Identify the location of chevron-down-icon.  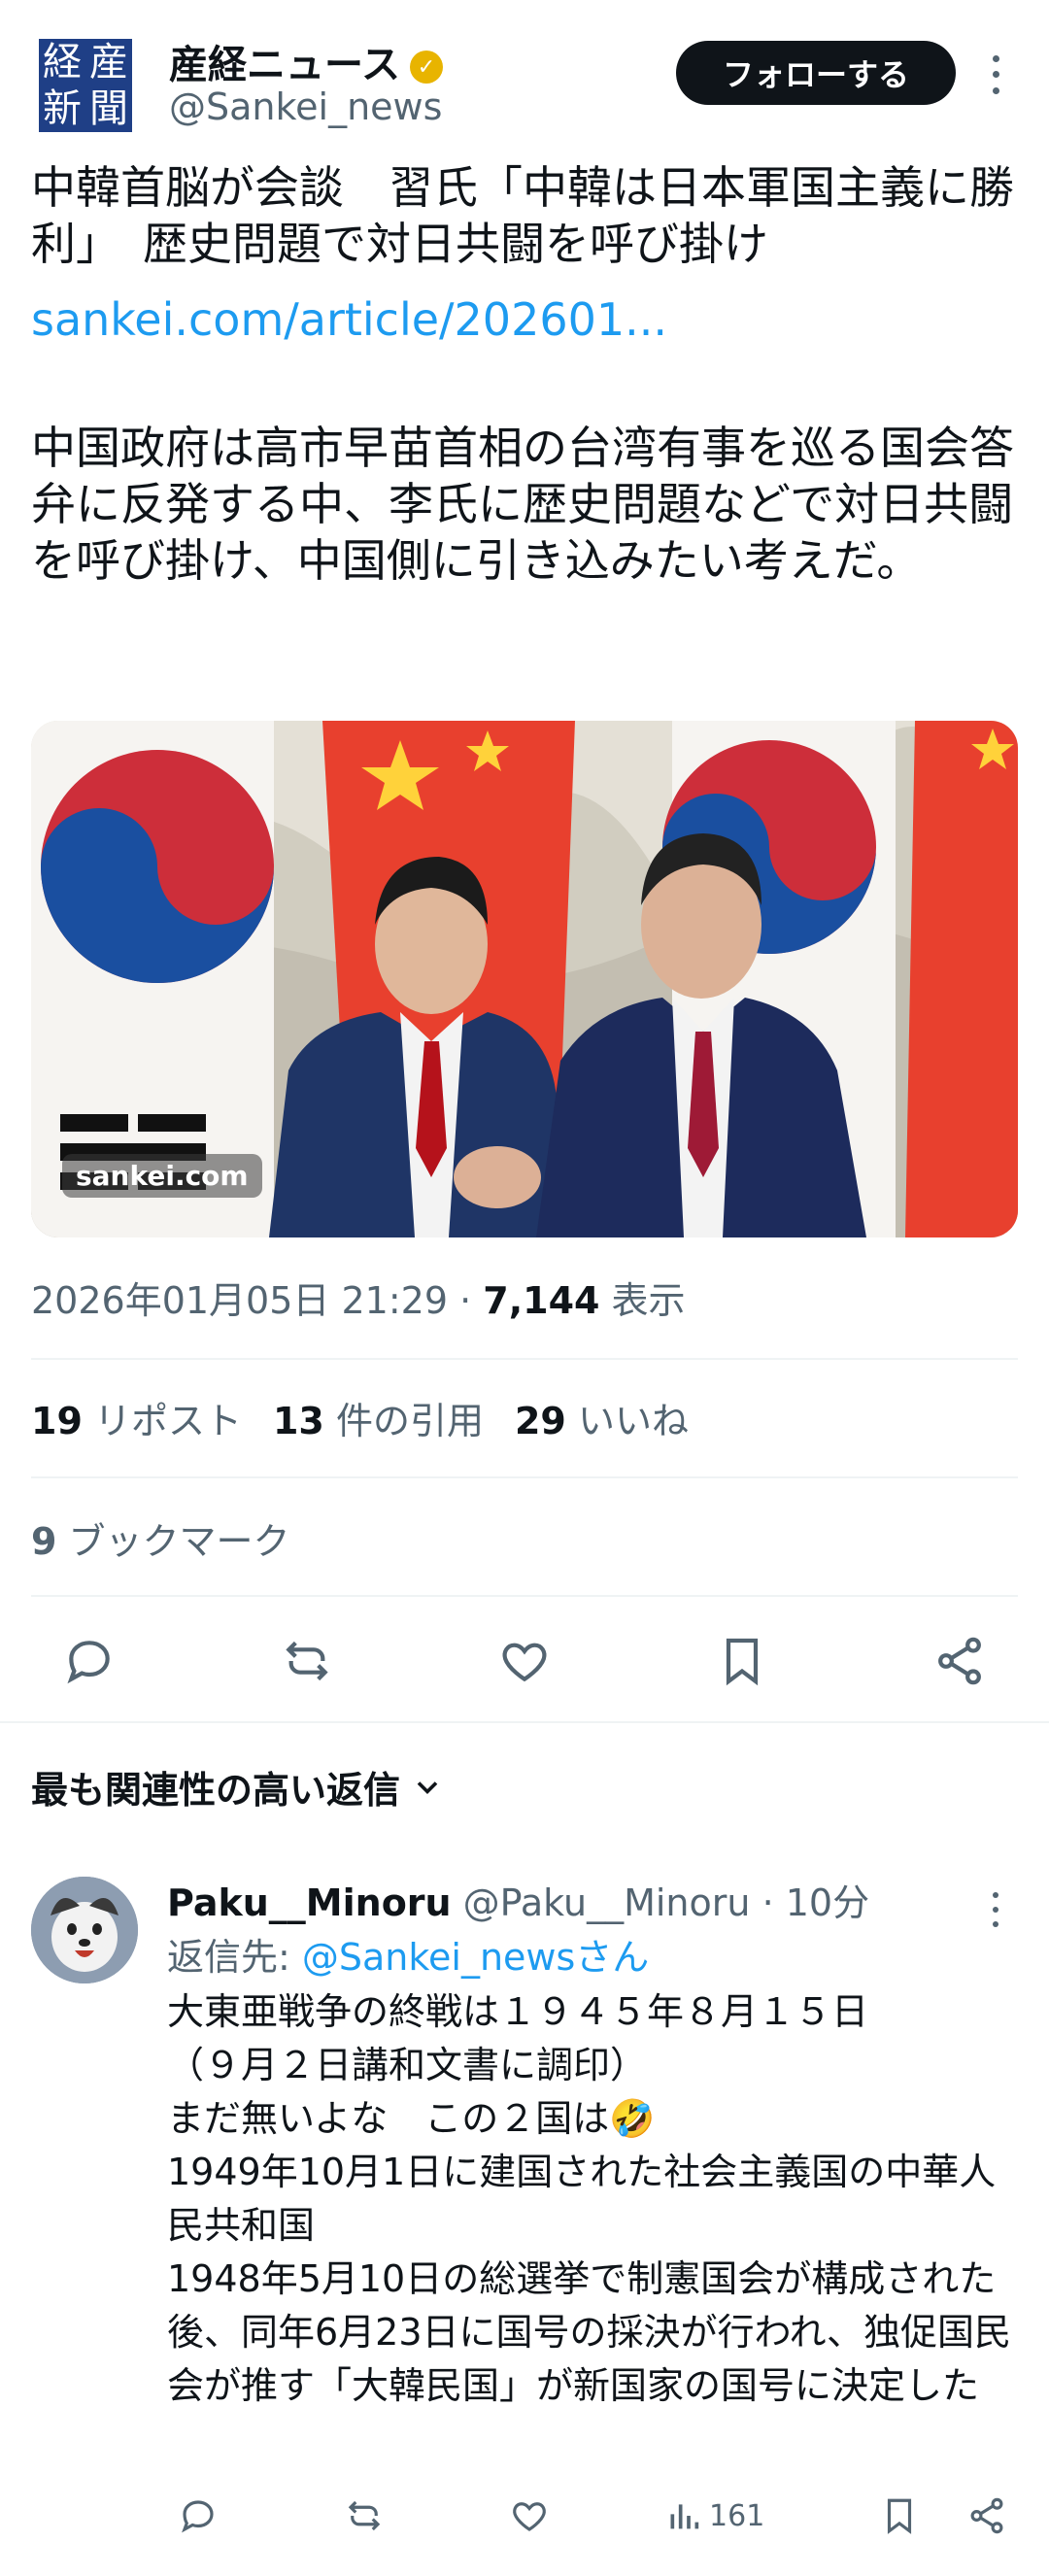
(427, 1787).